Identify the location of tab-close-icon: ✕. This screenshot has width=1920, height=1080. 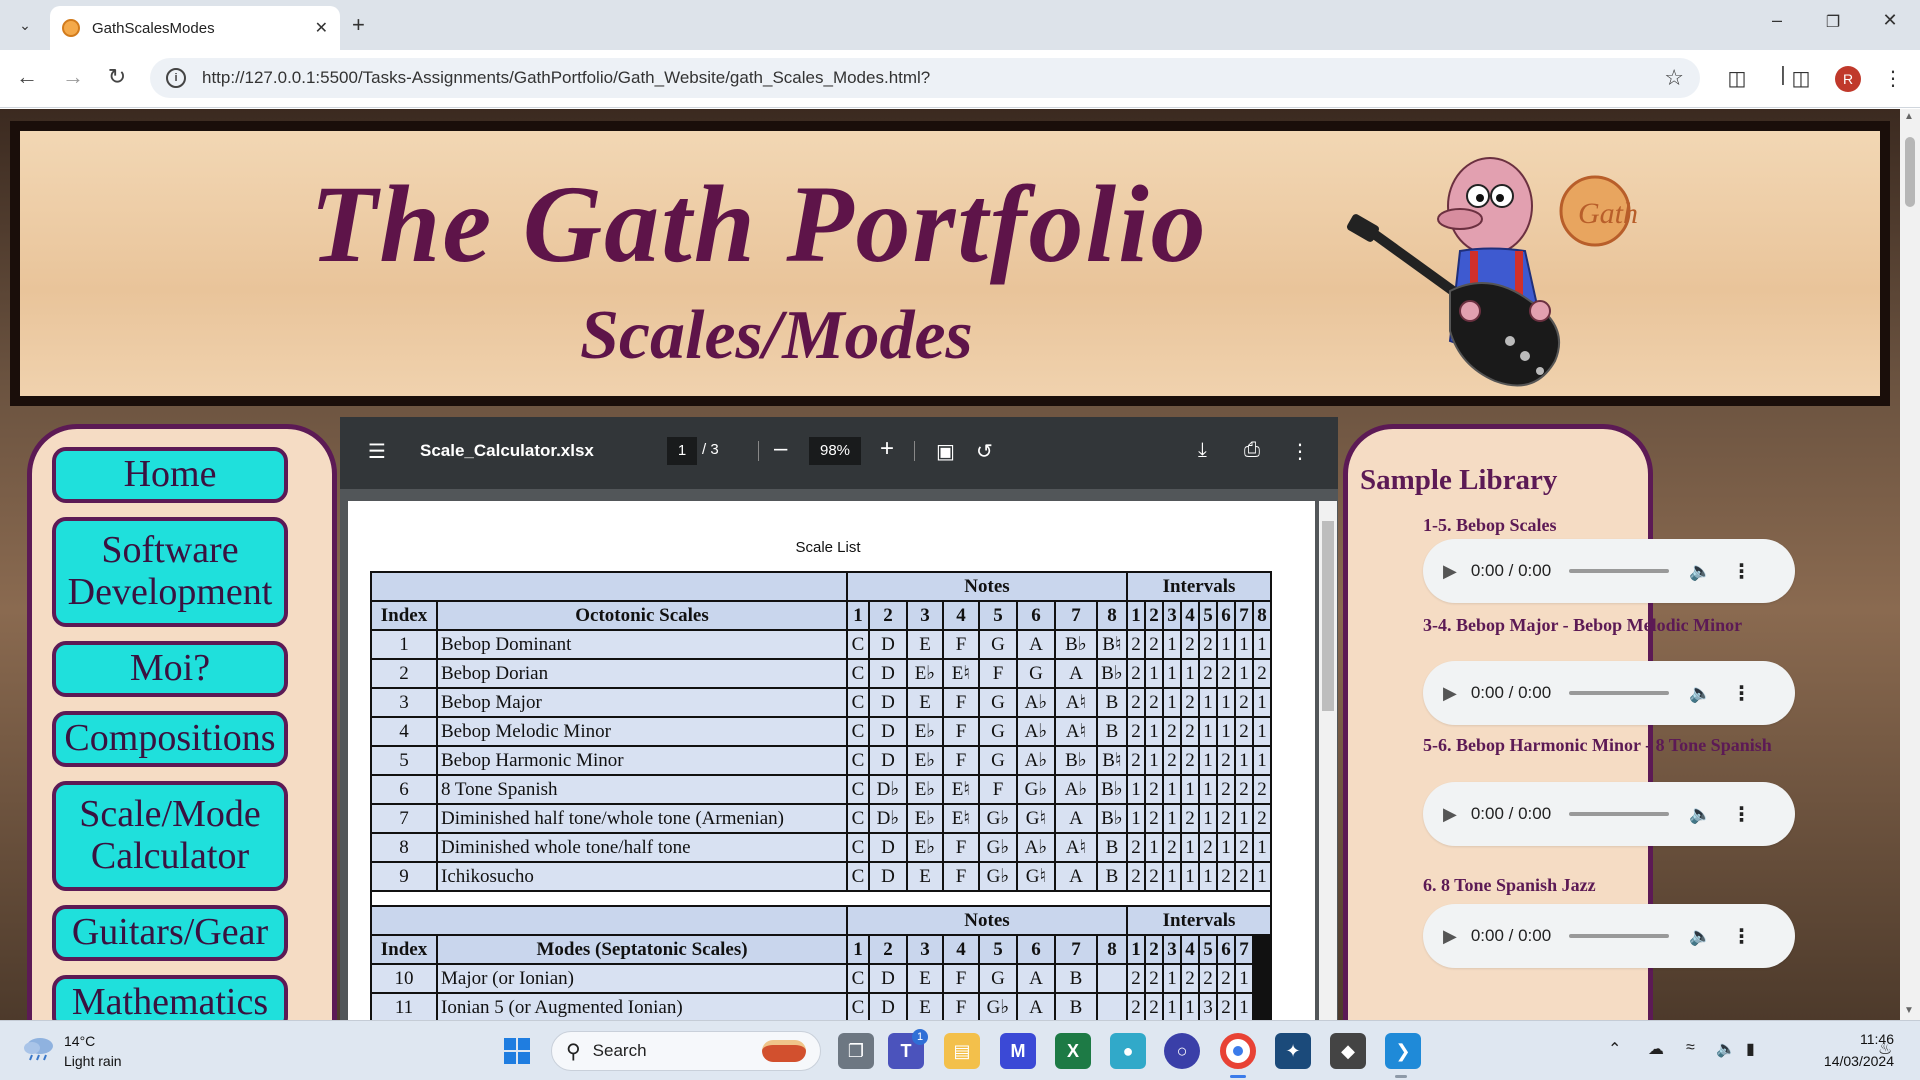
(321, 28).